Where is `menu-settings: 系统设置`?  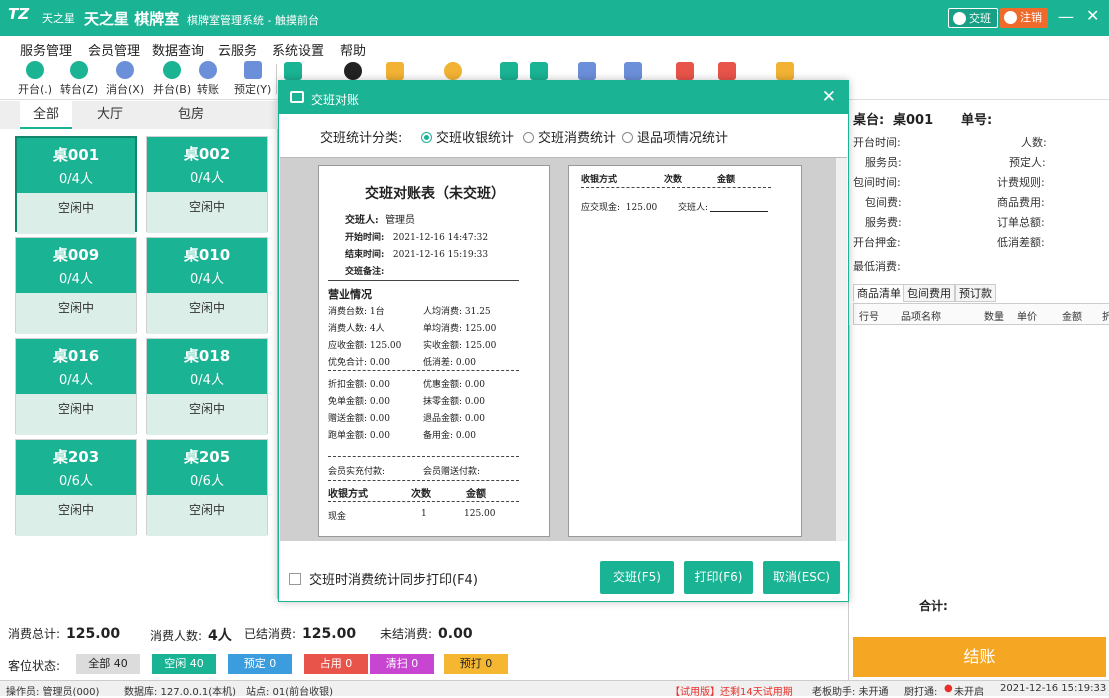
menu-settings: 系统设置 is located at coordinates (298, 49).